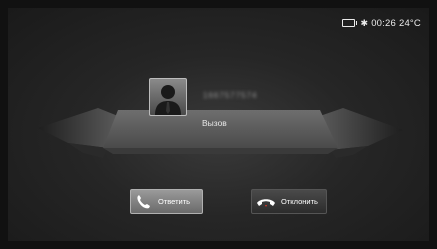 The height and width of the screenshot is (249, 437). What do you see at coordinates (364, 22) in the screenshot?
I see `bluetooth-icon: ✱` at bounding box center [364, 22].